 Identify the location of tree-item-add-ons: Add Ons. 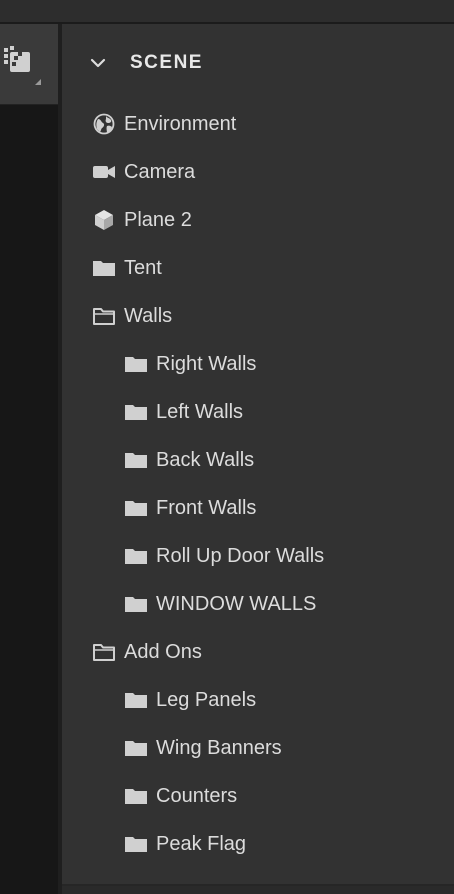
(147, 652).